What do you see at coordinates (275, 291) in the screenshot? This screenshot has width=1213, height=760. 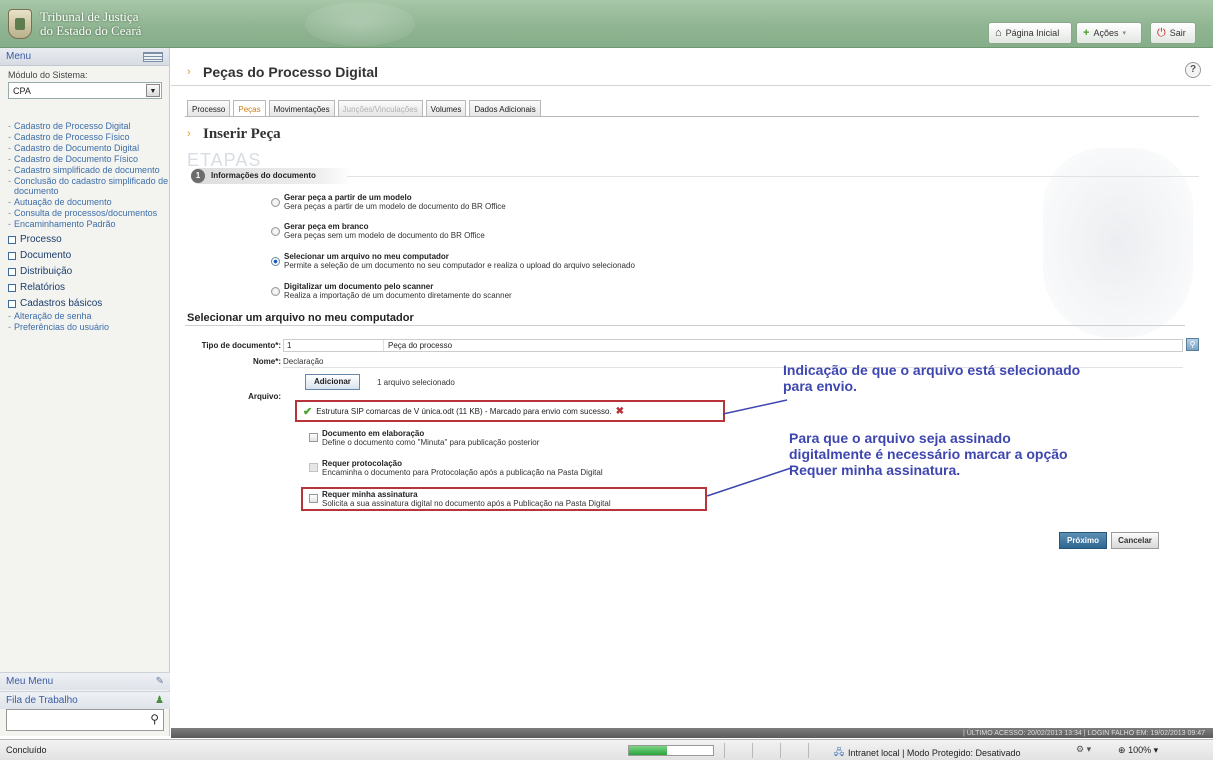 I see `radio-scanner` at bounding box center [275, 291].